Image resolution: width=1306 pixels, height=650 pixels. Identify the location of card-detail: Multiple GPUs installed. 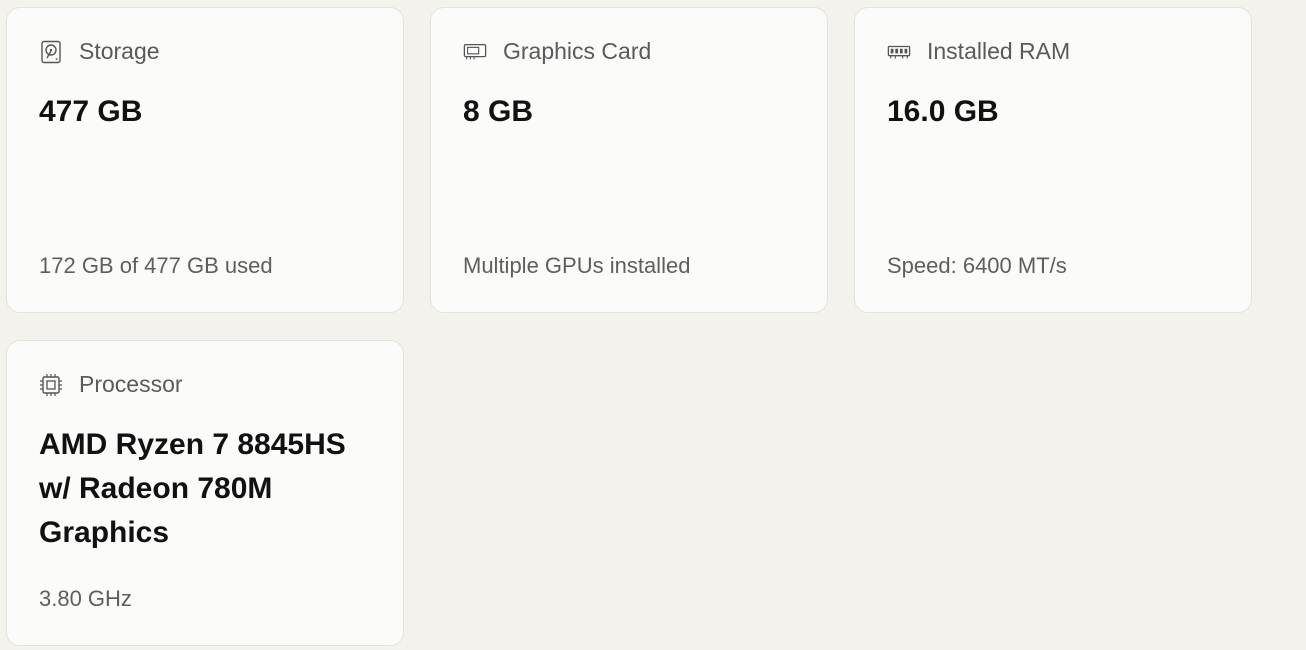
(577, 265).